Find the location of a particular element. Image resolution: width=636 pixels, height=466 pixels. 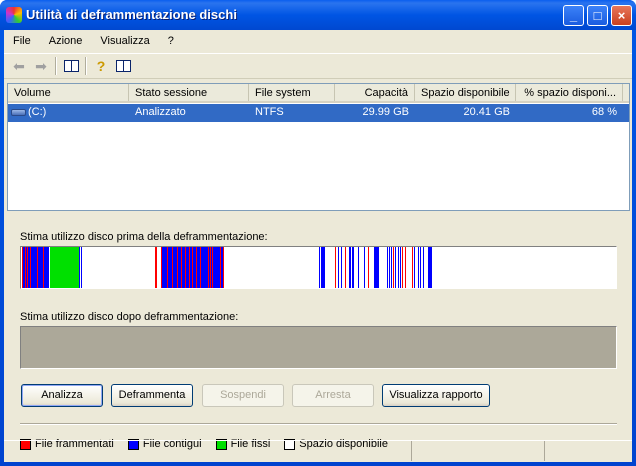

menu-help: ? is located at coordinates (171, 42).